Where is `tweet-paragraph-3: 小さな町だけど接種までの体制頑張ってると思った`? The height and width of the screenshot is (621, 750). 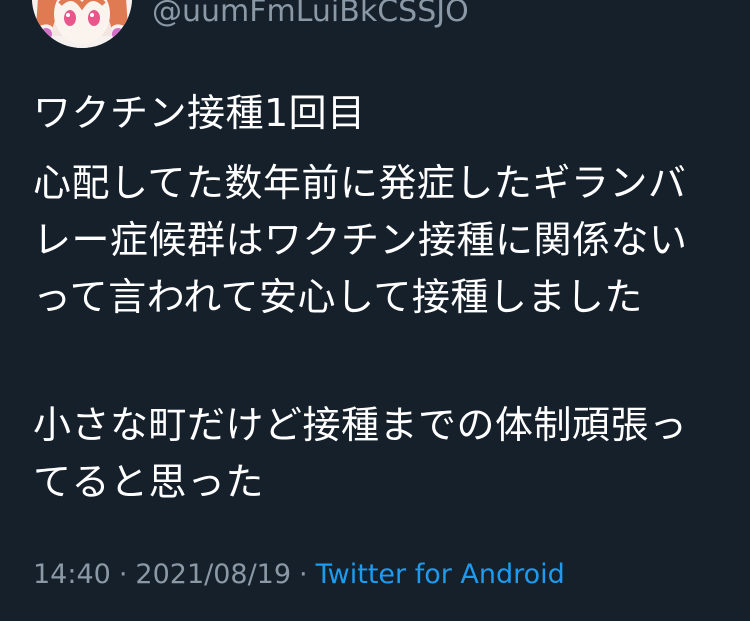
tweet-paragraph-3: 小さな町だけど接種までの体制頑張ってると思った is located at coordinates (360, 453).